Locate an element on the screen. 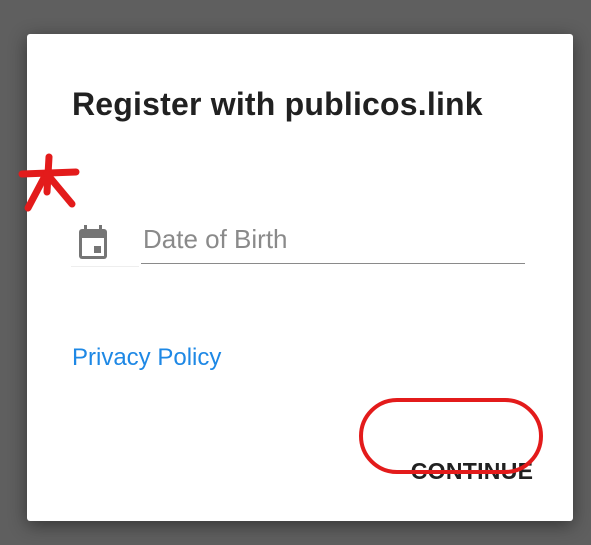 This screenshot has width=591, height=545. dialog-title: Register with publicos.link is located at coordinates (277, 104).